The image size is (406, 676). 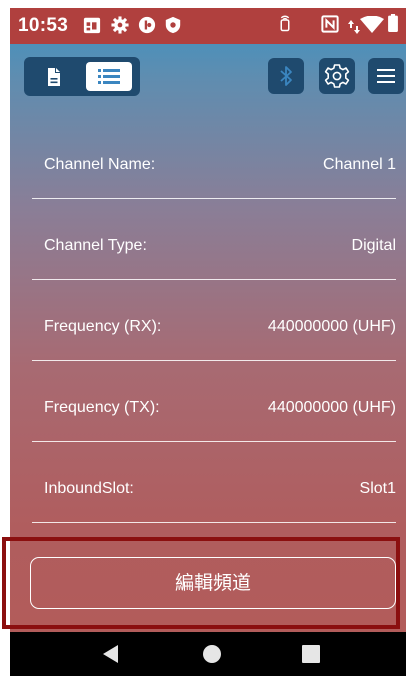 What do you see at coordinates (285, 23) in the screenshot?
I see `nfc-tap-icon` at bounding box center [285, 23].